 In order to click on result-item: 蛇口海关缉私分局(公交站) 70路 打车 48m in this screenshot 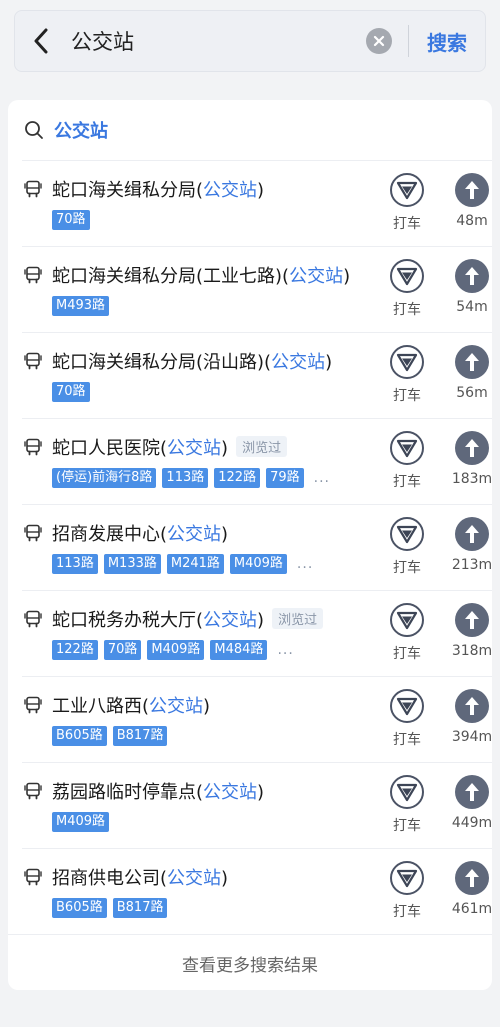, I will do `click(257, 203)`.